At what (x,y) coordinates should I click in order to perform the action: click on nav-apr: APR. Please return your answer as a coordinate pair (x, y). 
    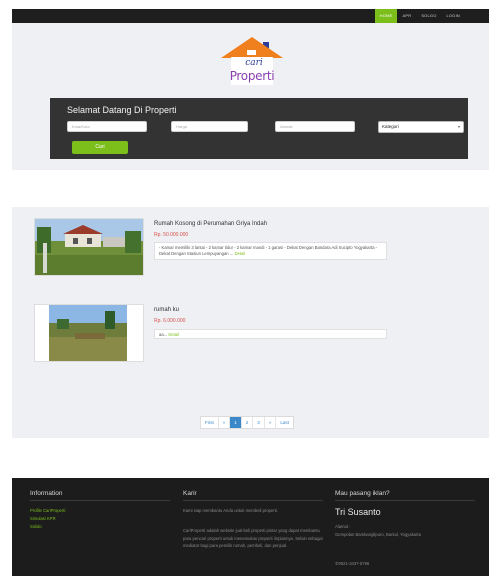
    Looking at the image, I should click on (406, 16).